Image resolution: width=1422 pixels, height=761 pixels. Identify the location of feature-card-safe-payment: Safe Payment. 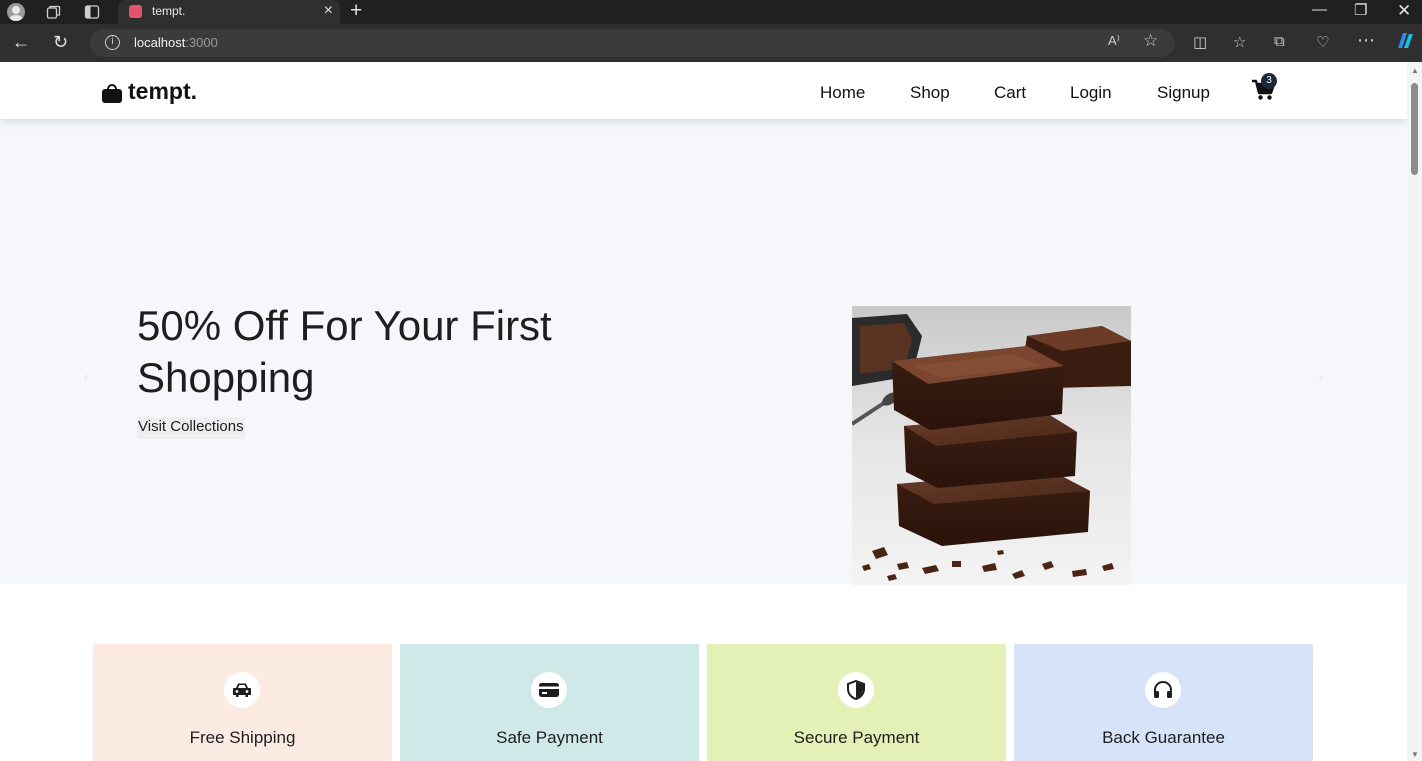
(549, 702).